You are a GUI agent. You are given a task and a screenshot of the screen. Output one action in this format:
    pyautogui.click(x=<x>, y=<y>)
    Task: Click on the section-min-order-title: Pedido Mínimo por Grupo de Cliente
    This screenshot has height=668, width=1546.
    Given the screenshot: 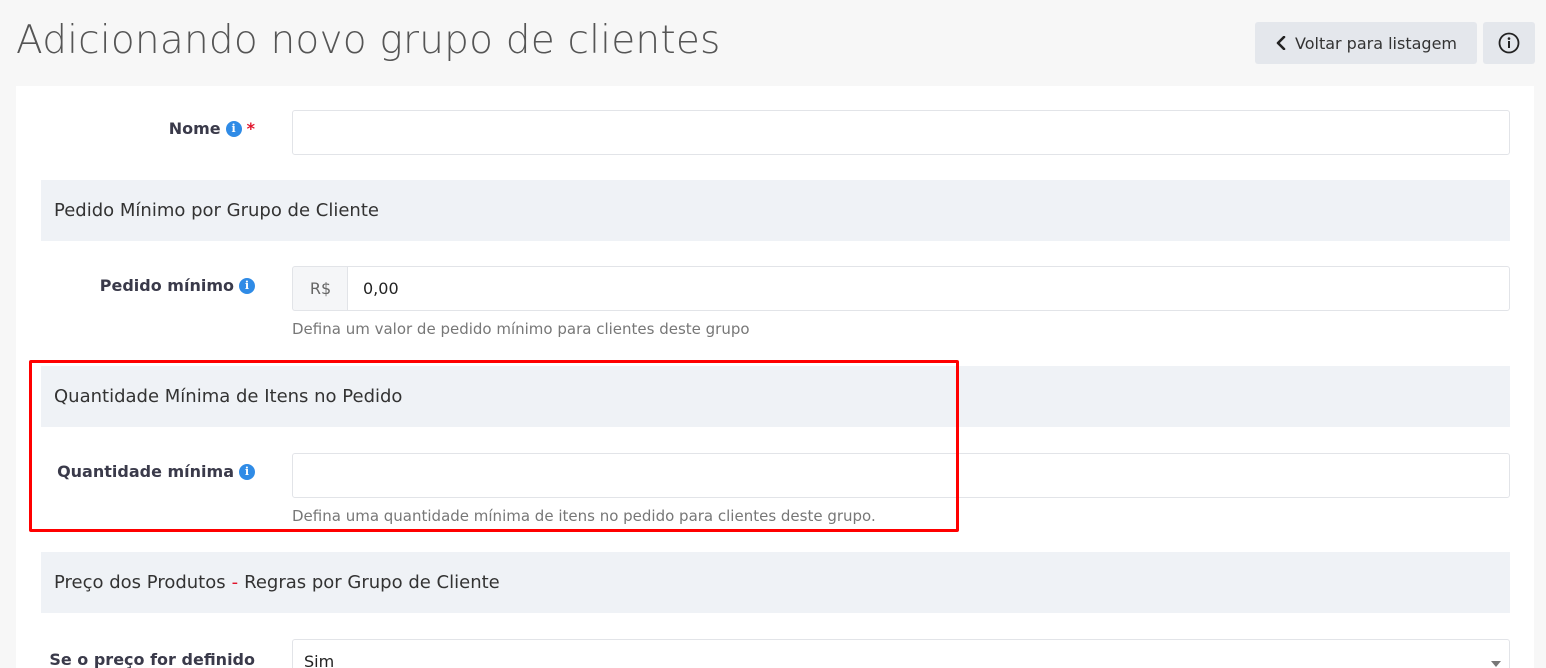 What is the action you would take?
    pyautogui.click(x=216, y=210)
    